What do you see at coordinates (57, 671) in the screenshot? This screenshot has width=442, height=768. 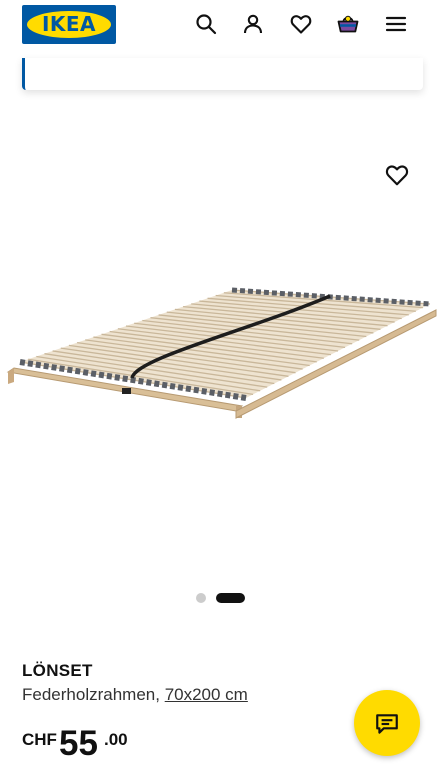 I see `product-name: LÖNSET` at bounding box center [57, 671].